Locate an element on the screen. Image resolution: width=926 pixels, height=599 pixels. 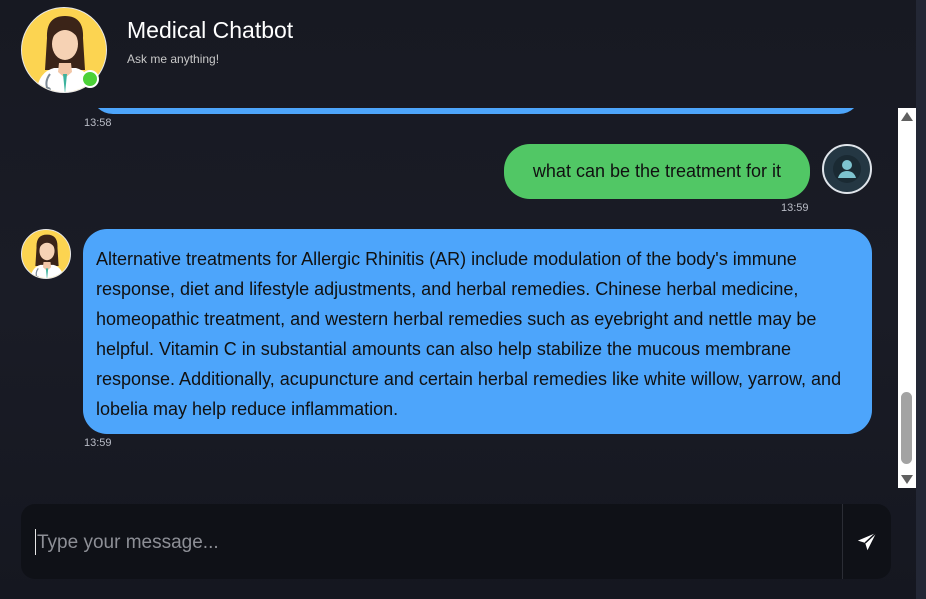
chat-title: Medical Chatbot is located at coordinates (210, 30).